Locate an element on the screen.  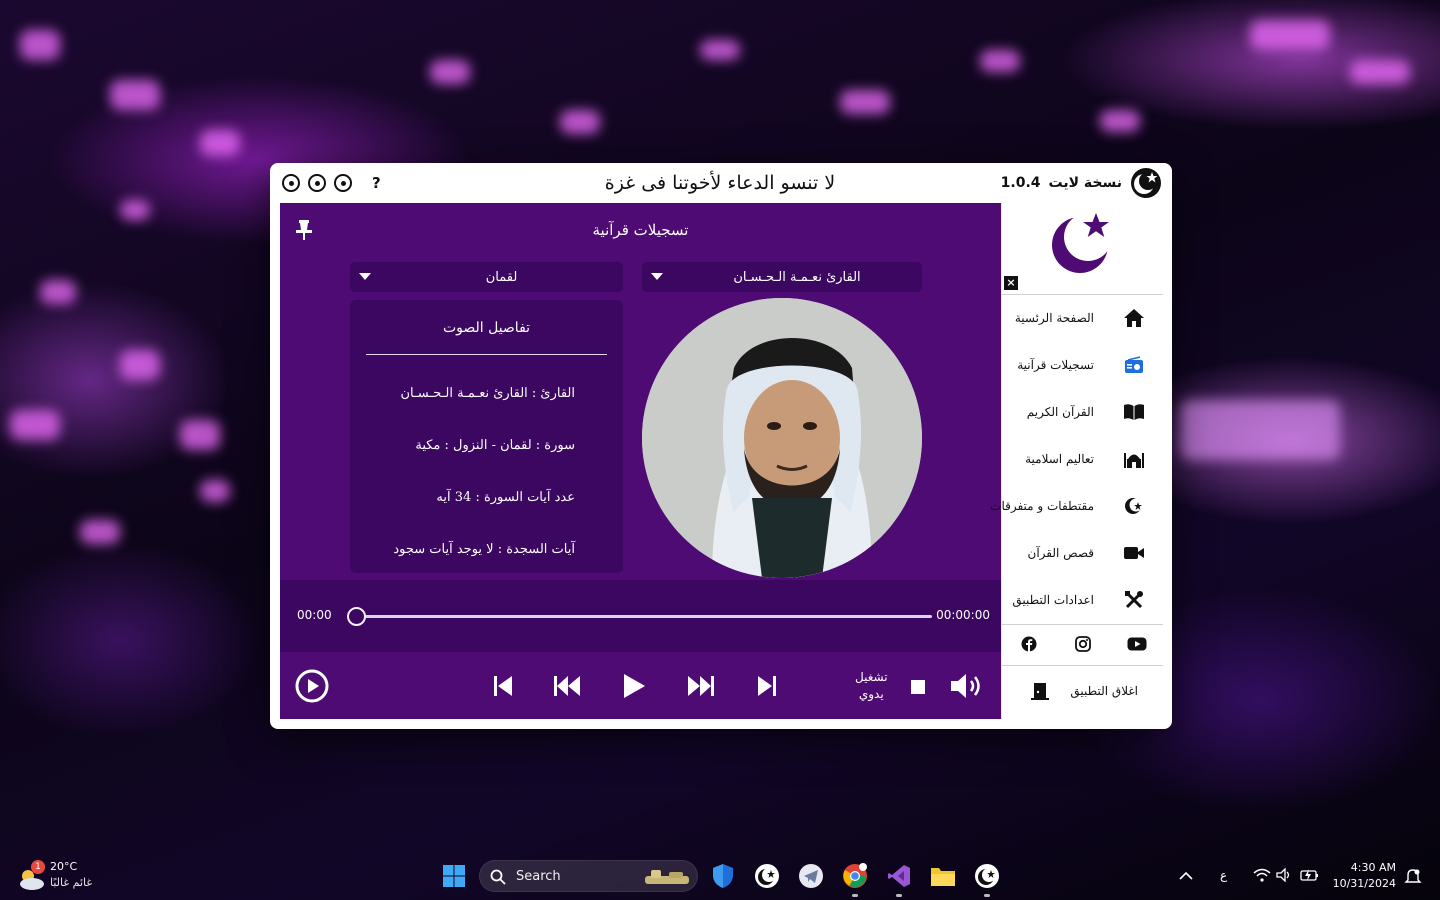
sidebar-item-islamic-teachings: تعاليم اسلامية is located at coordinates (1083, 459).